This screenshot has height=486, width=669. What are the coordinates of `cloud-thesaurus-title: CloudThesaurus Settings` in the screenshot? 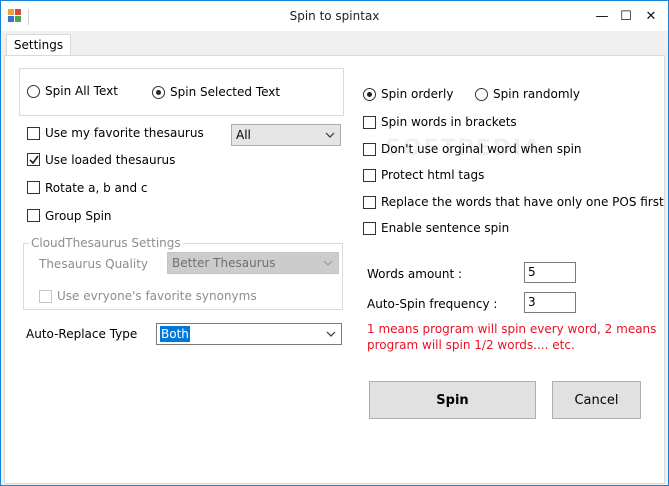 It's located at (106, 243).